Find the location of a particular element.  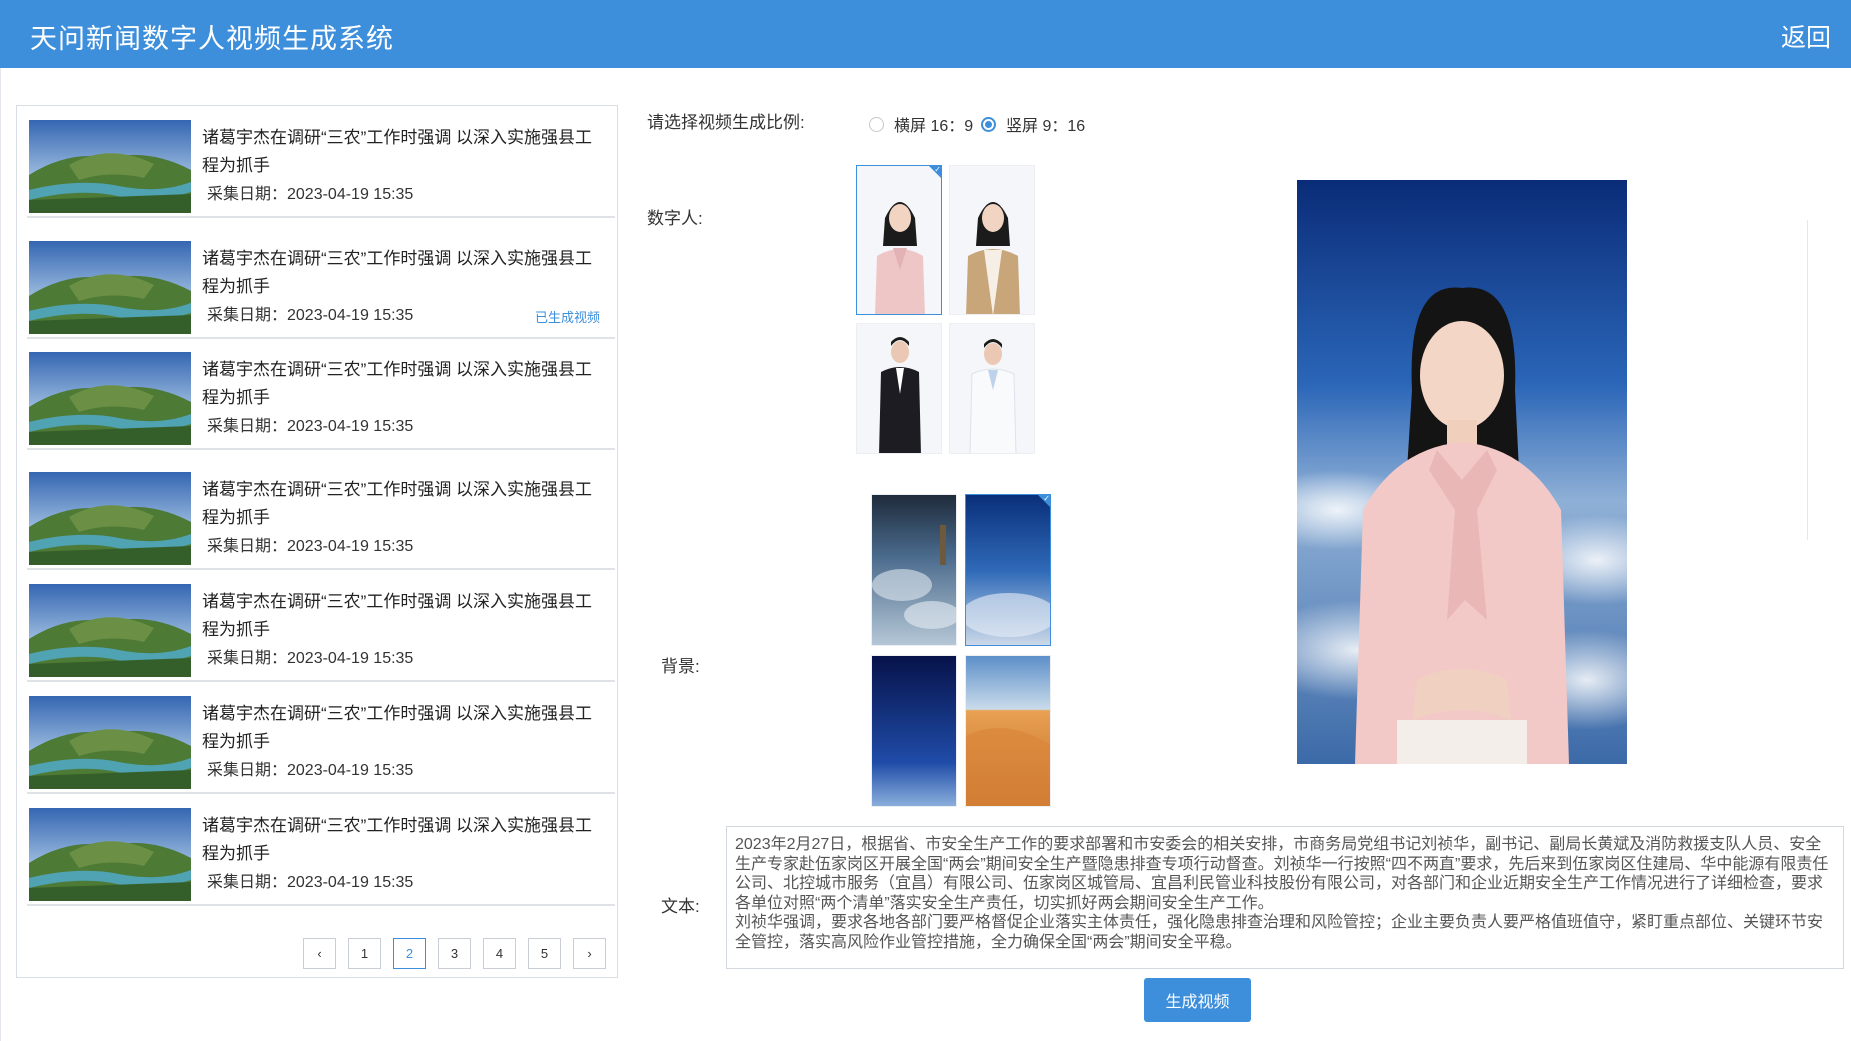

avatar-card-pink is located at coordinates (899, 240).